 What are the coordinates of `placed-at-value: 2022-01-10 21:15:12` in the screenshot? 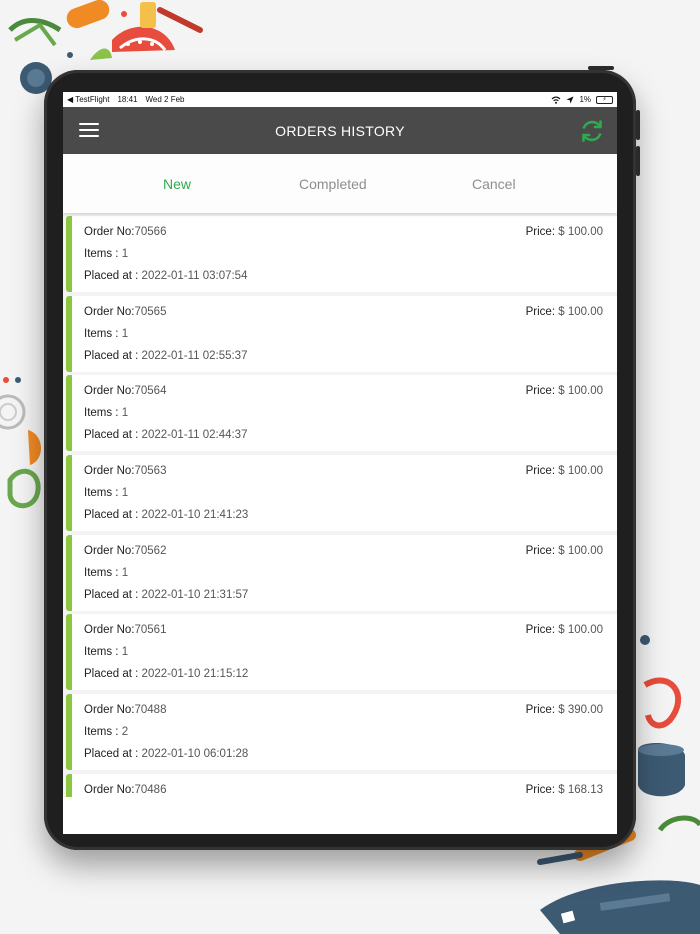 It's located at (195, 674).